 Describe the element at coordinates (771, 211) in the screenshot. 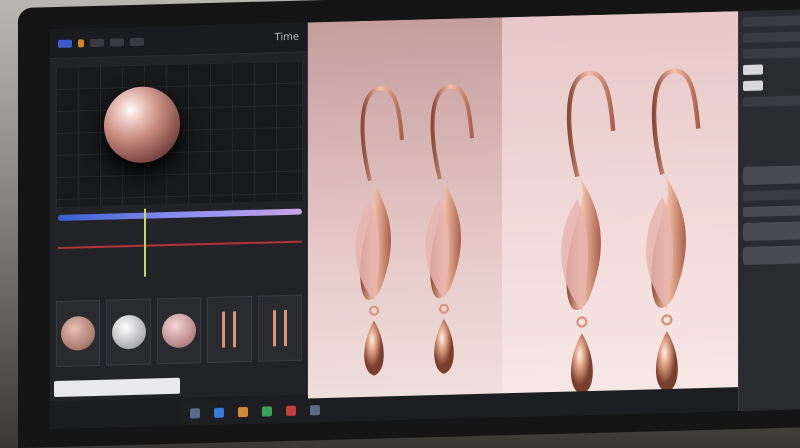

I see `slider` at that location.